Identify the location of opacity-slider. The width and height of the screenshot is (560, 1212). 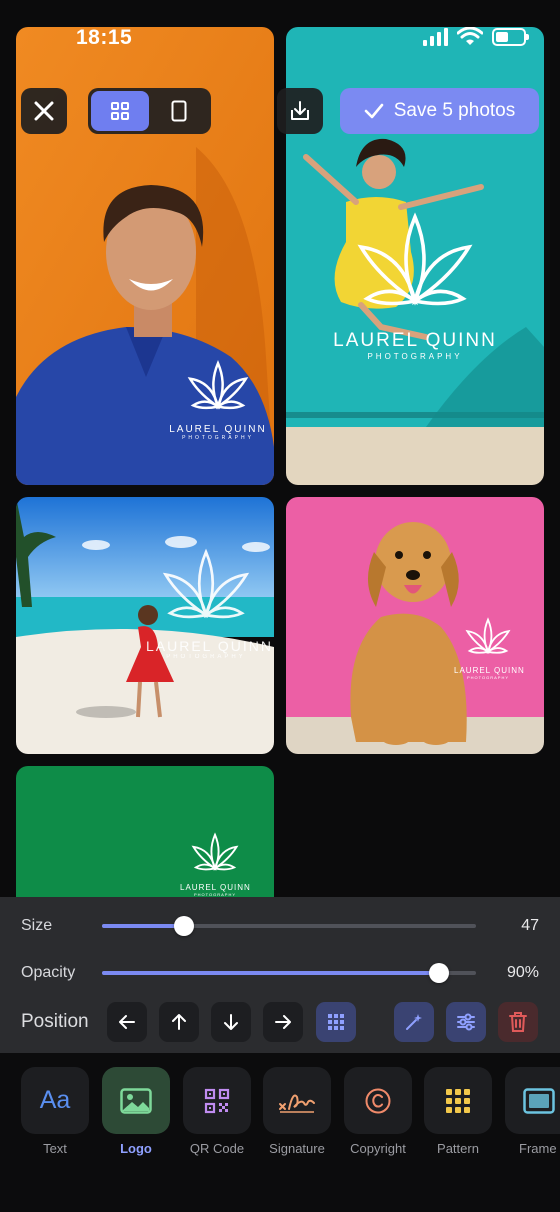
(289, 973).